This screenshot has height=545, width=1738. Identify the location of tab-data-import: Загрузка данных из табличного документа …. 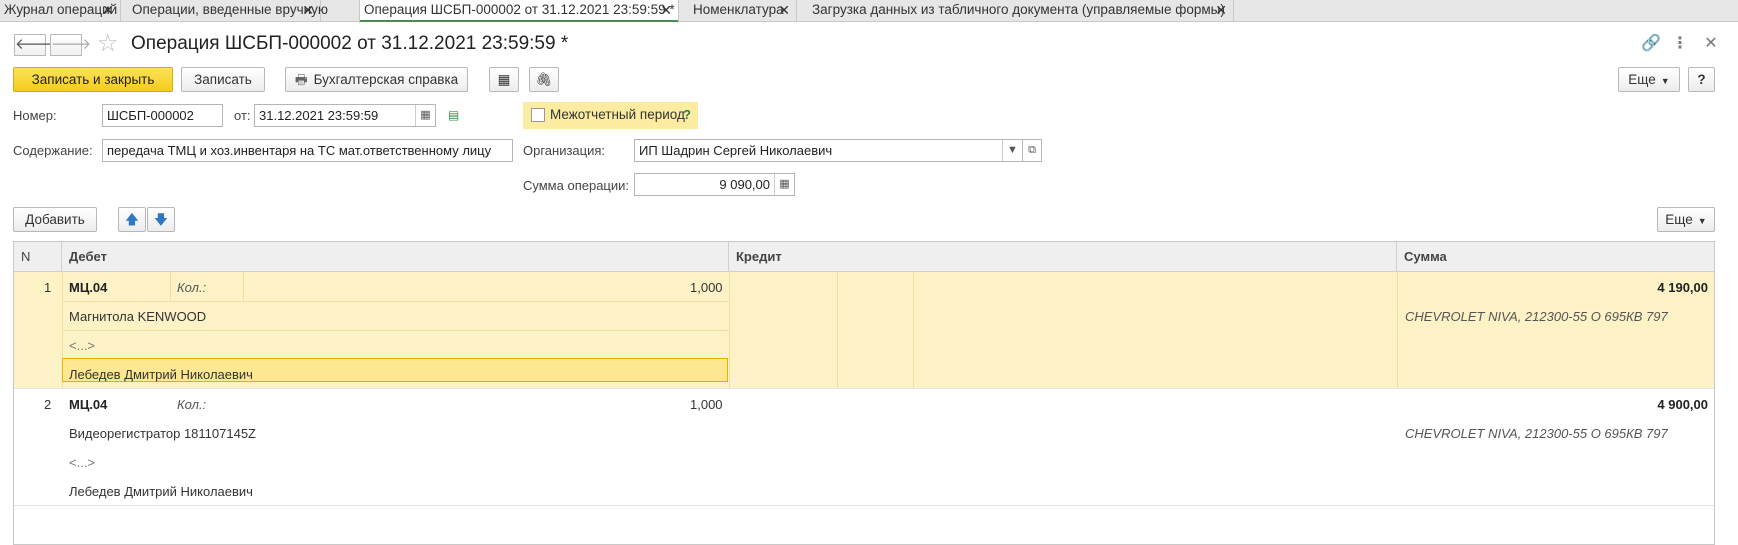
(1021, 11).